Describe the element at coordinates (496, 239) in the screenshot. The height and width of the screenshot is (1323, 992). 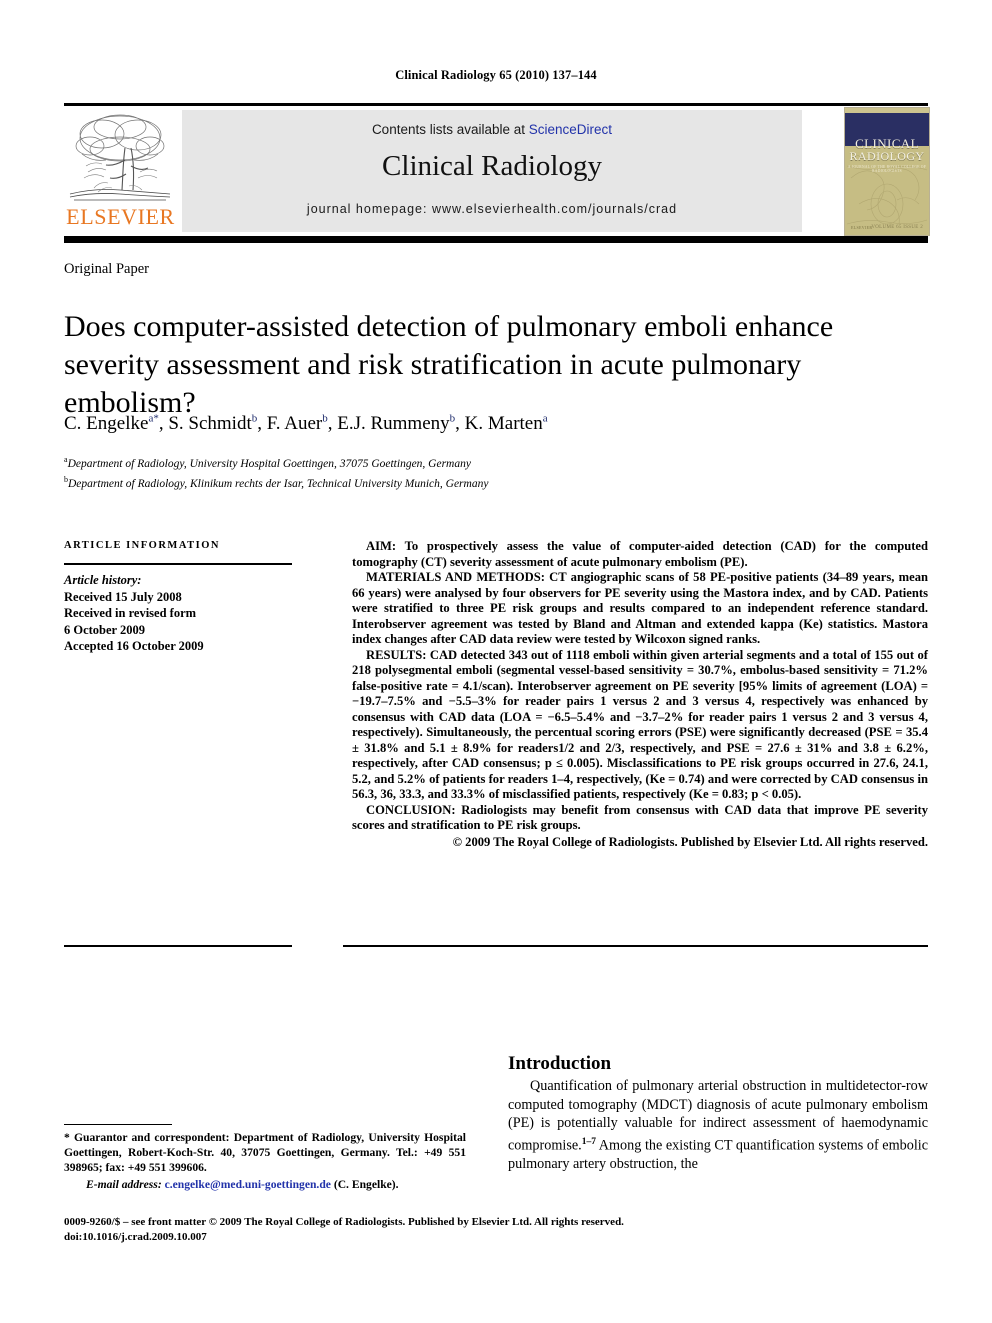
I see `masthead-bottom-rule` at that location.